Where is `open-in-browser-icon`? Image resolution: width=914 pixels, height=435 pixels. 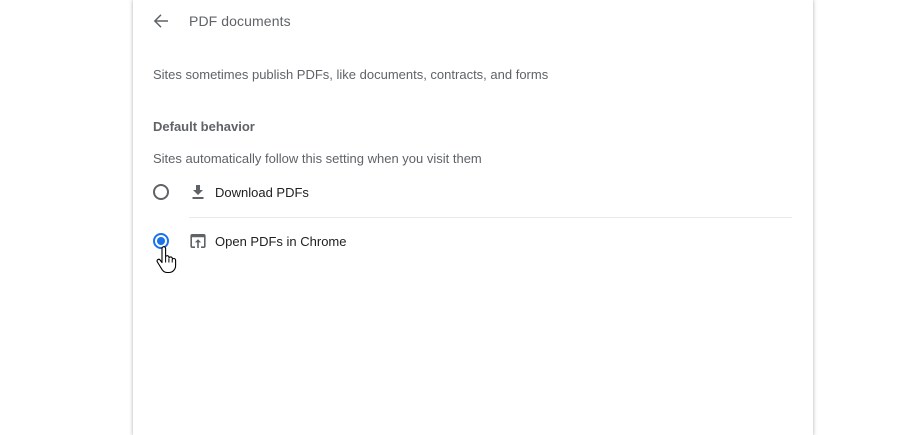
open-in-browser-icon is located at coordinates (198, 241).